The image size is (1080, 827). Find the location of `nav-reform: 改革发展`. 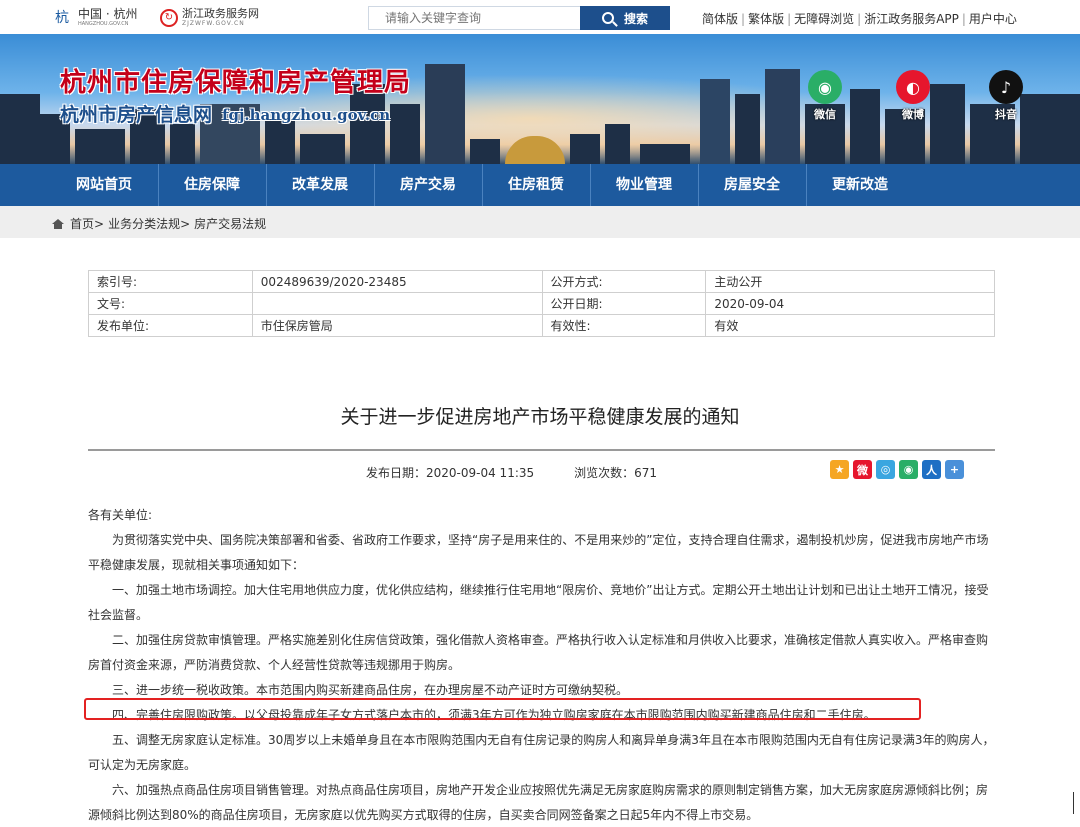

nav-reform: 改革发展 is located at coordinates (320, 185).